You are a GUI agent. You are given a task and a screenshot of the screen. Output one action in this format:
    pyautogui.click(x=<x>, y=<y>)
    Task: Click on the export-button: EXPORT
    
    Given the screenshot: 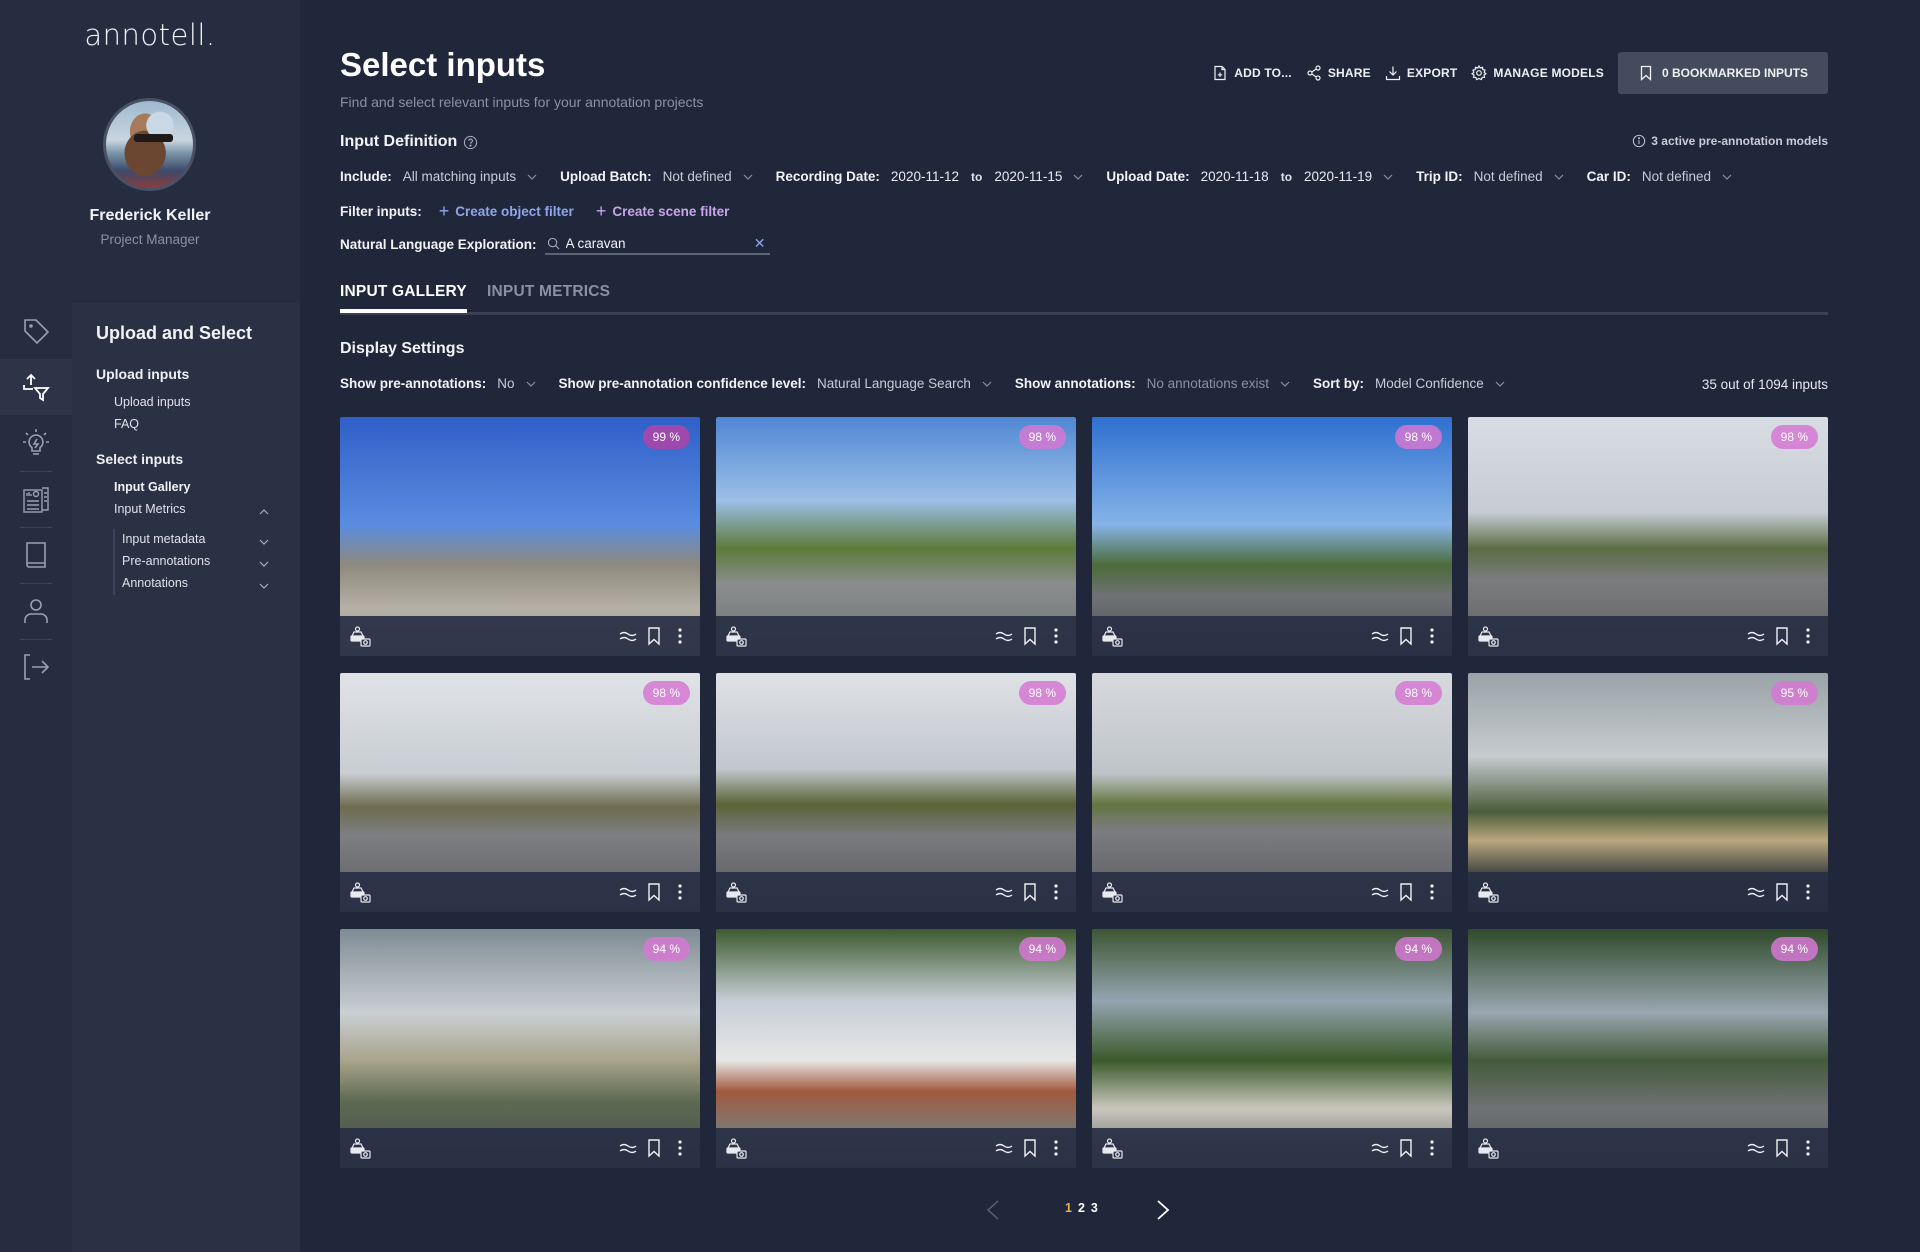 What is the action you would take?
    pyautogui.click(x=1421, y=73)
    